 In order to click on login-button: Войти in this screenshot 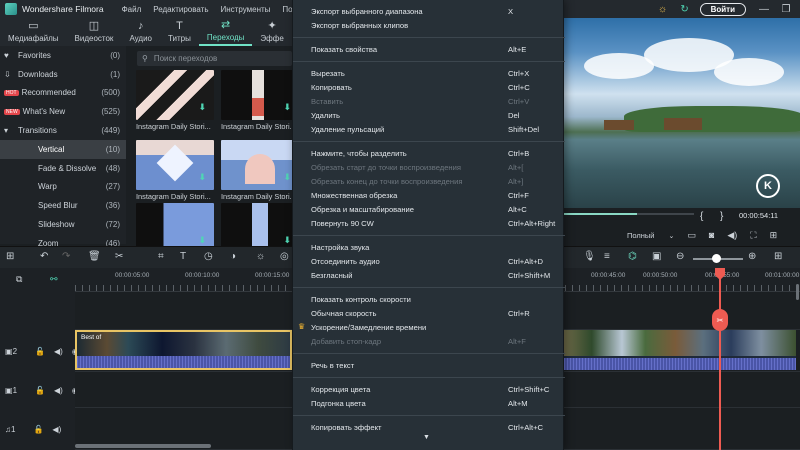, I will do `click(722, 9)`.